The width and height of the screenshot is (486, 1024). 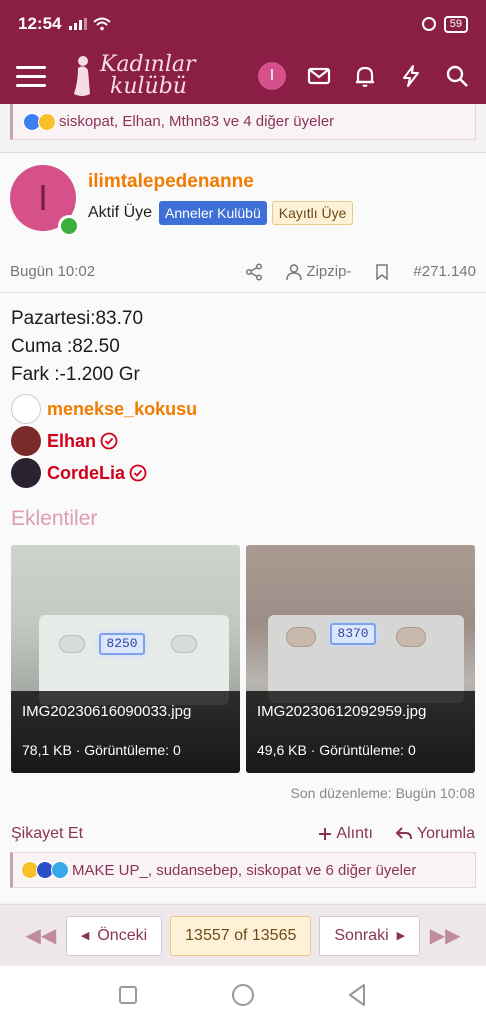 I want to click on user-avatar: I, so click(x=272, y=76).